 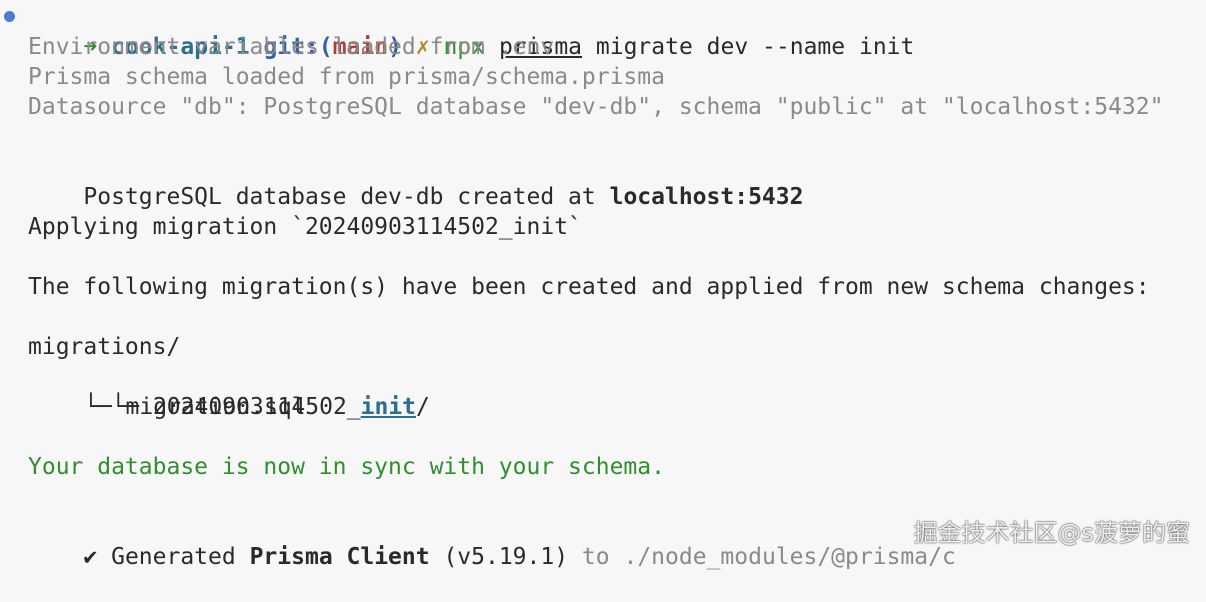 I want to click on command-args: migrate dev --name init, so click(x=748, y=47).